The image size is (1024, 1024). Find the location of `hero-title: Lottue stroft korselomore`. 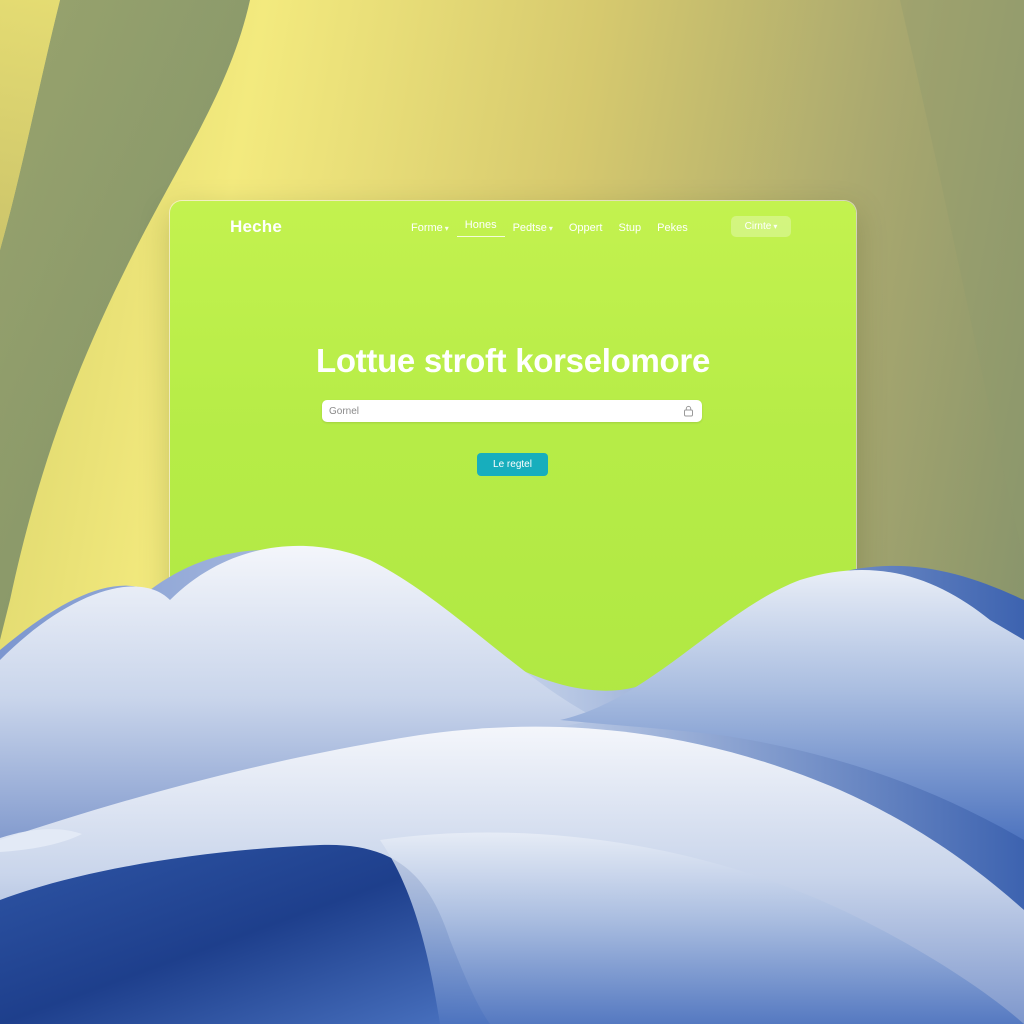

hero-title: Lottue stroft korselomore is located at coordinates (513, 360).